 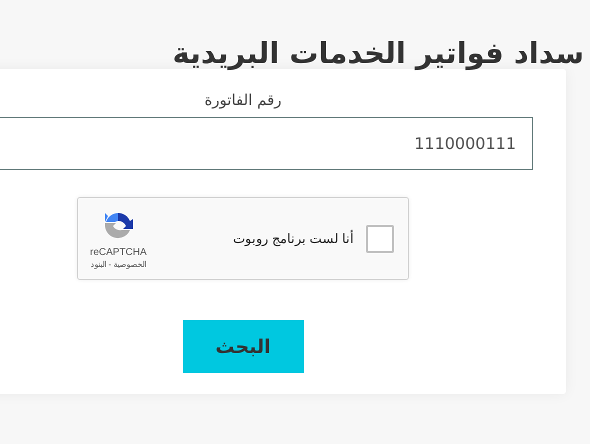 What do you see at coordinates (118, 252) in the screenshot?
I see `recaptcha-brand: reCAPTCHA` at bounding box center [118, 252].